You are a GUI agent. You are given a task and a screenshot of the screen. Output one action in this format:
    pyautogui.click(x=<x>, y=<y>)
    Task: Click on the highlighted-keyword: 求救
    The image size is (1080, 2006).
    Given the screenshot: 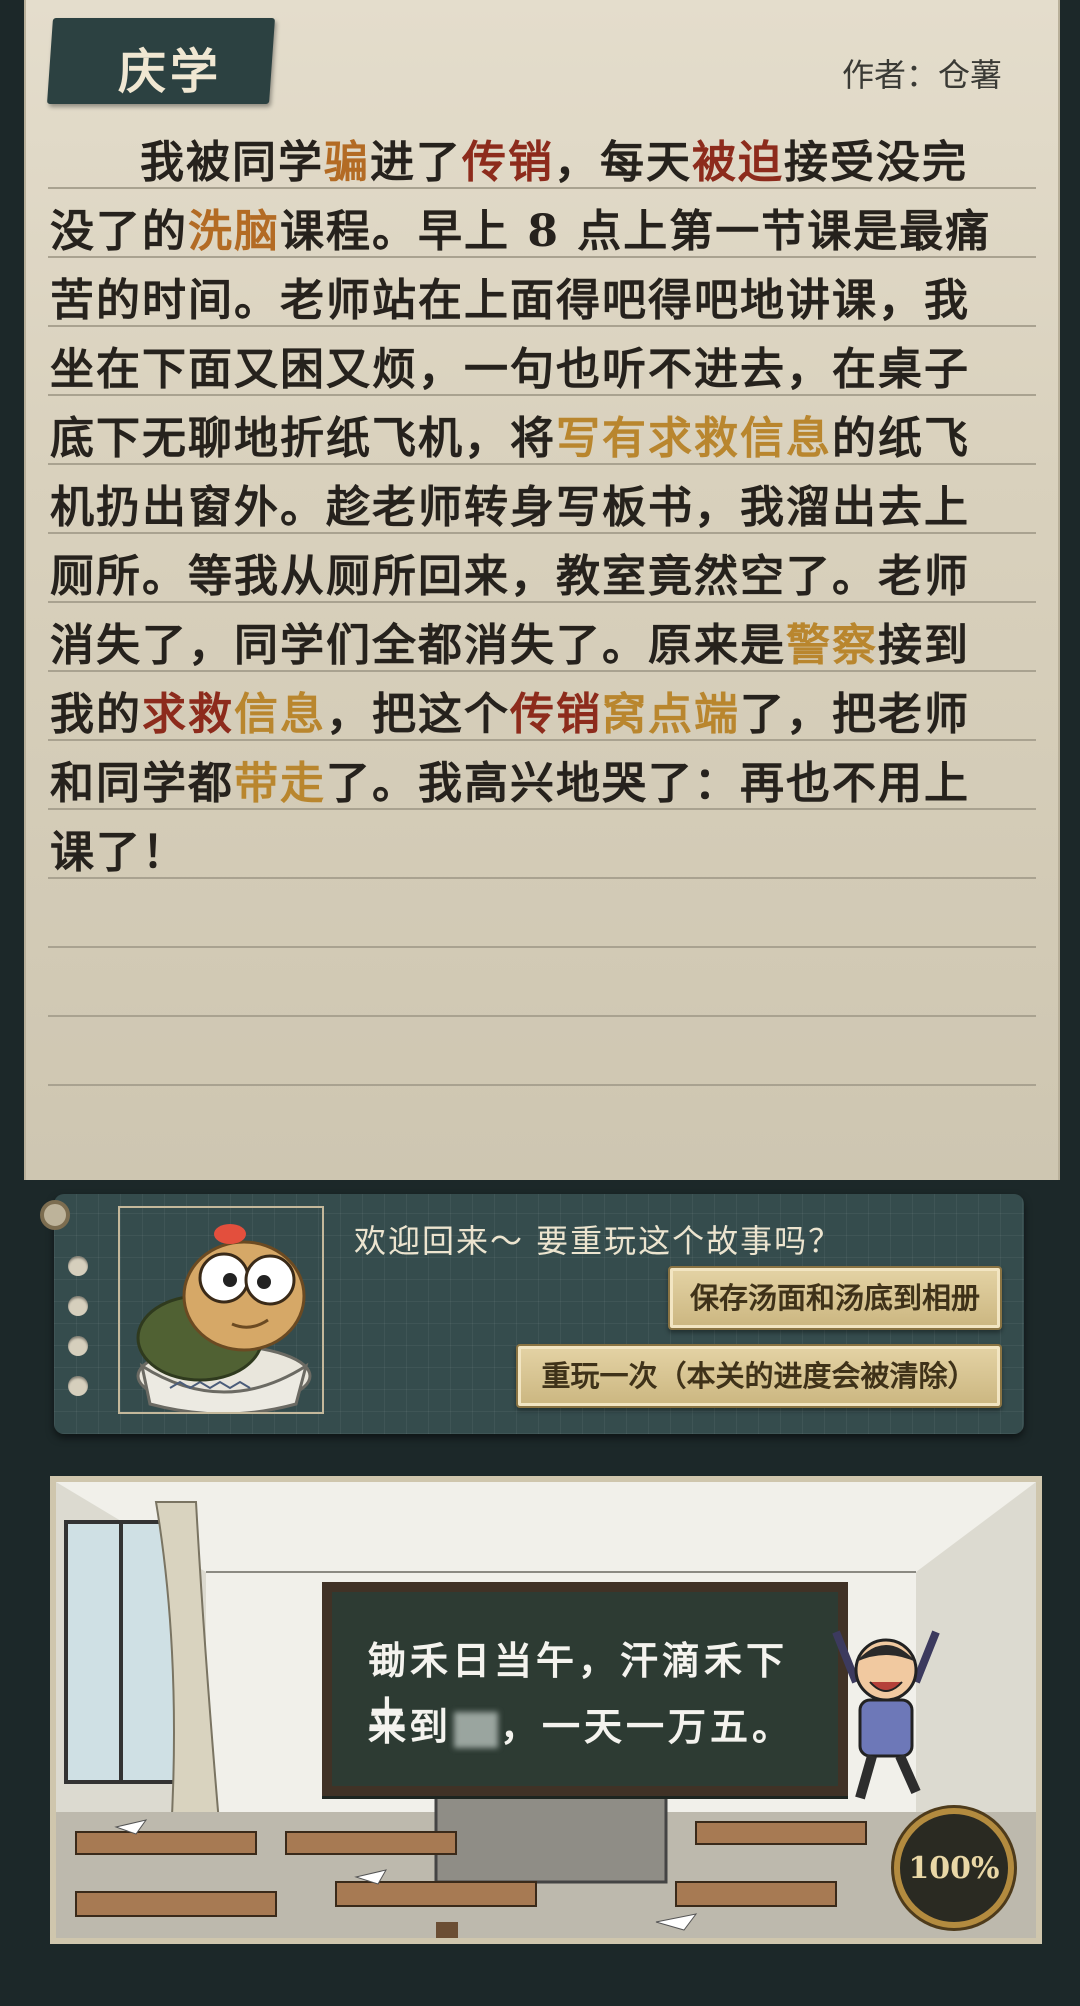 What is the action you would take?
    pyautogui.click(x=188, y=714)
    